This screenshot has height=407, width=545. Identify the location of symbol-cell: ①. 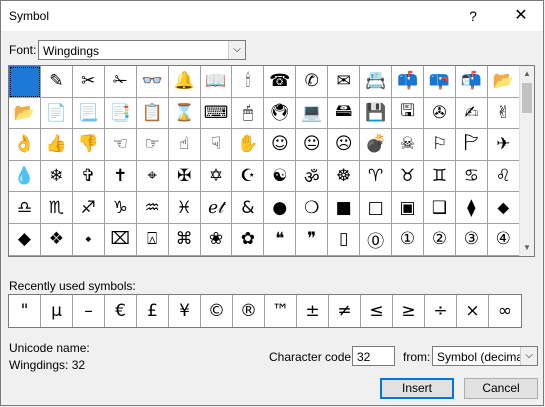
(408, 239).